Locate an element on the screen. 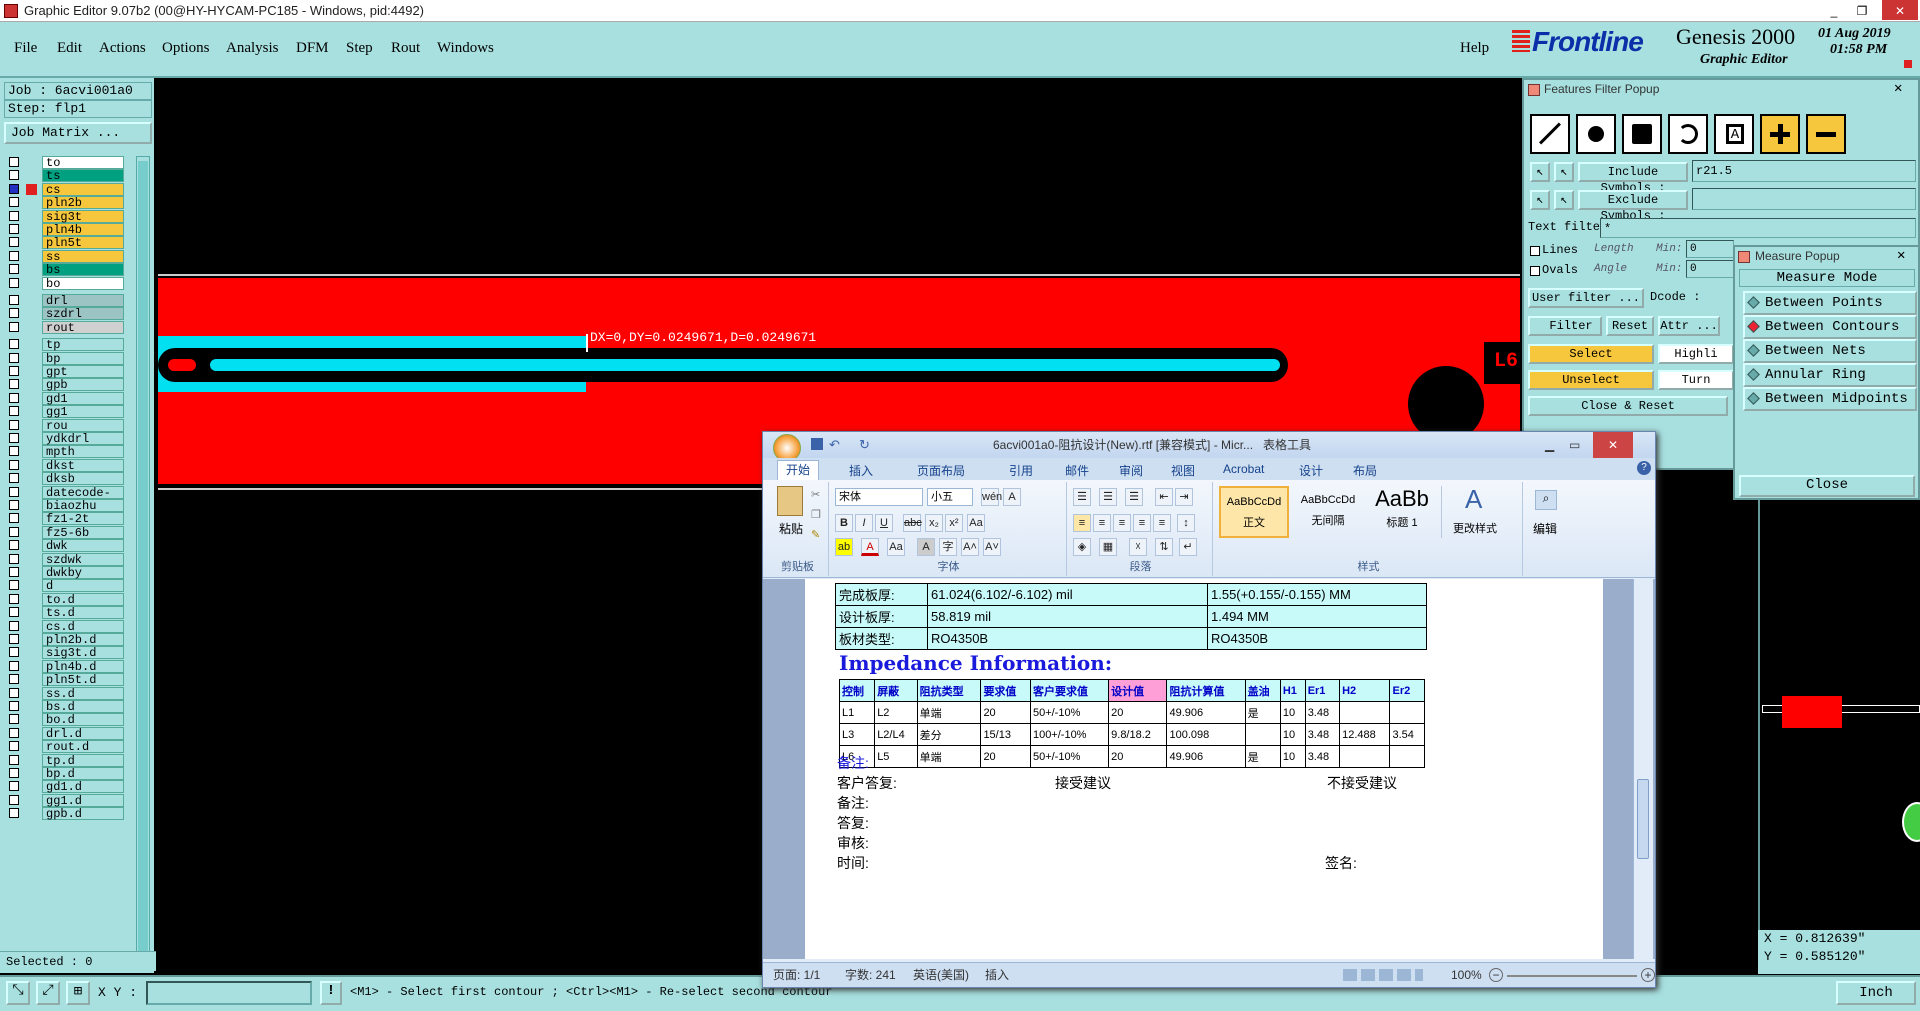 This screenshot has height=1011, width=1920. layer-row: pln4b is located at coordinates (64, 230).